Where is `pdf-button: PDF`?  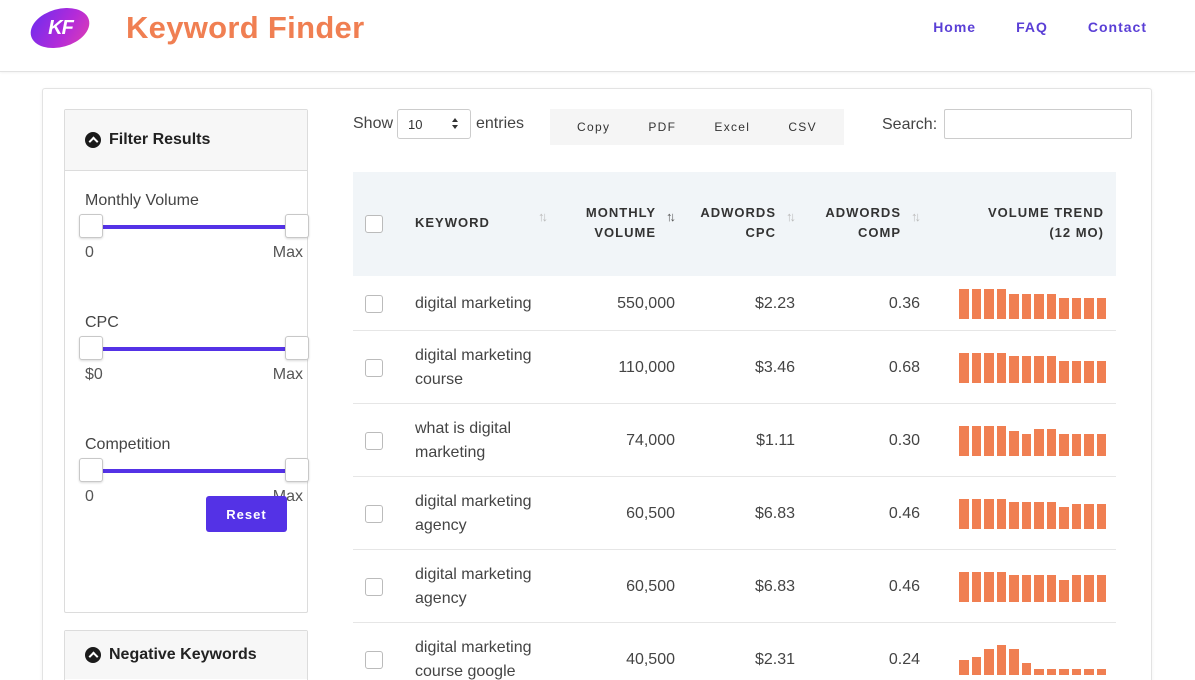
pdf-button: PDF is located at coordinates (662, 127).